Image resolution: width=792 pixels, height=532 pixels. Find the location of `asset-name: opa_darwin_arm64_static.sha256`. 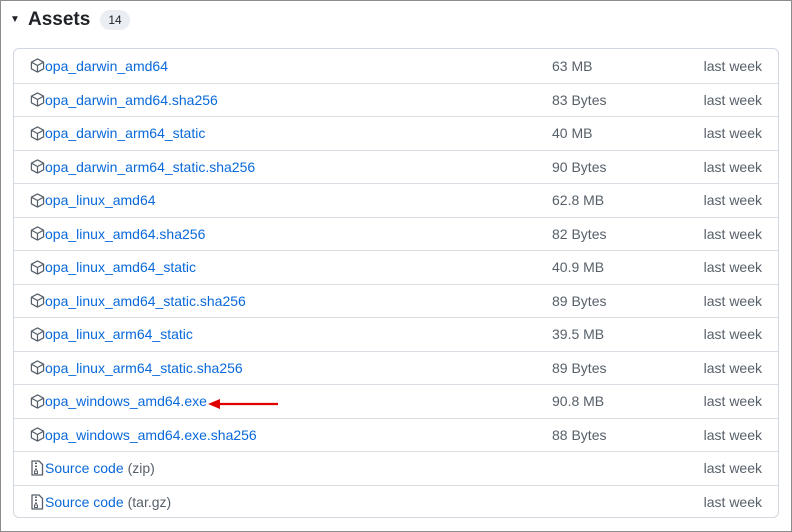

asset-name: opa_darwin_arm64_static.sha256 is located at coordinates (150, 166).